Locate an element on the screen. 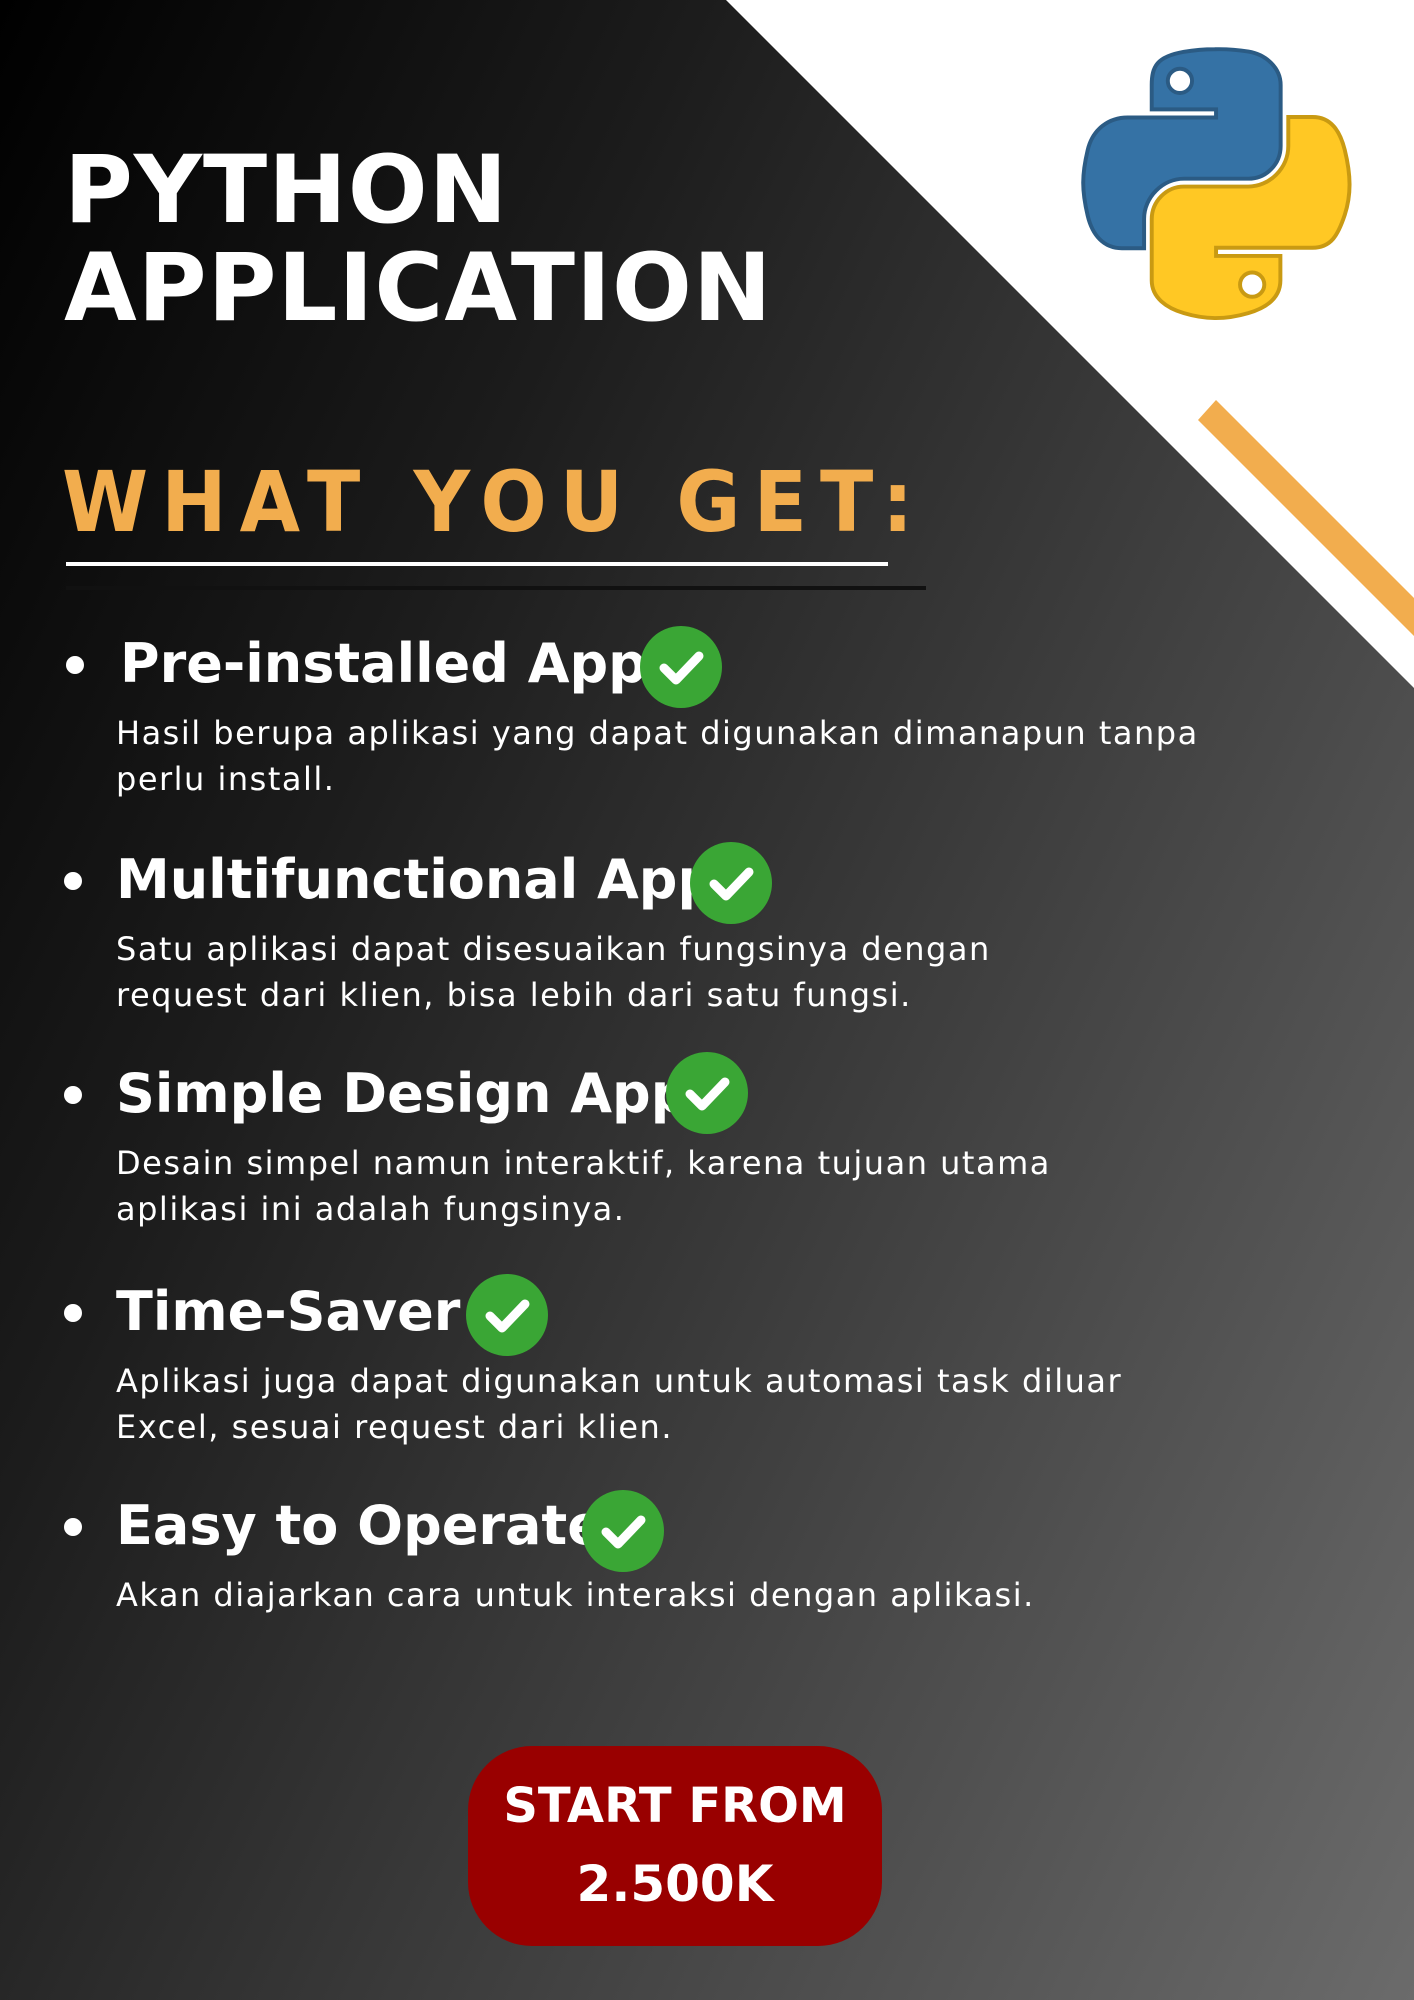 This screenshot has height=2000, width=1414. feature-title: Time-Saver is located at coordinates (288, 1311).